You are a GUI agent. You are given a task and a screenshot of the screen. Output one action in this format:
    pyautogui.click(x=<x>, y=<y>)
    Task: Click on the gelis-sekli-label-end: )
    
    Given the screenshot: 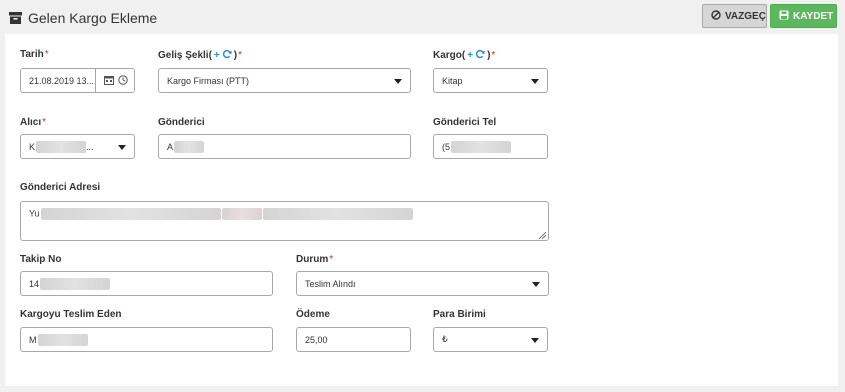 What is the action you would take?
    pyautogui.click(x=235, y=55)
    